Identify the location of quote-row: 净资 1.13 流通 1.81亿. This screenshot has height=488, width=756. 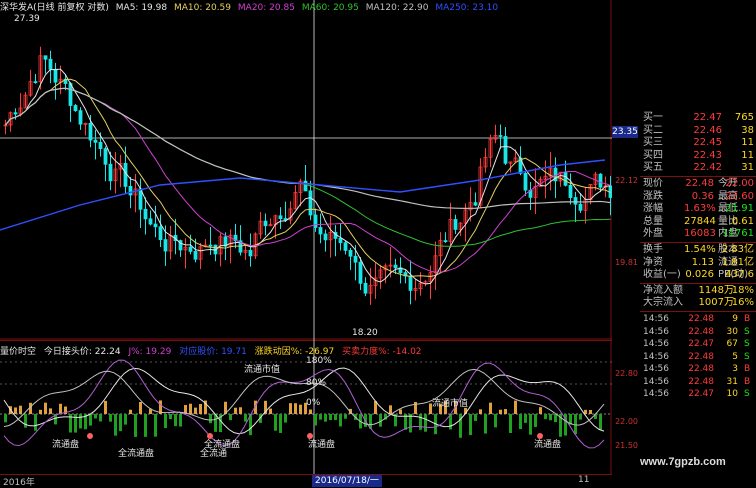
(698, 263).